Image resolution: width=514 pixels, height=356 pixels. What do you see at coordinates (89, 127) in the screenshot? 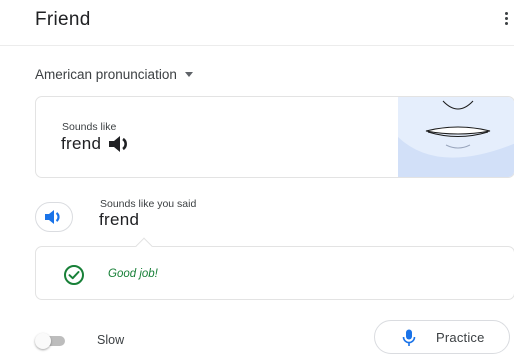
I see `sounds-like-label: Sounds like` at bounding box center [89, 127].